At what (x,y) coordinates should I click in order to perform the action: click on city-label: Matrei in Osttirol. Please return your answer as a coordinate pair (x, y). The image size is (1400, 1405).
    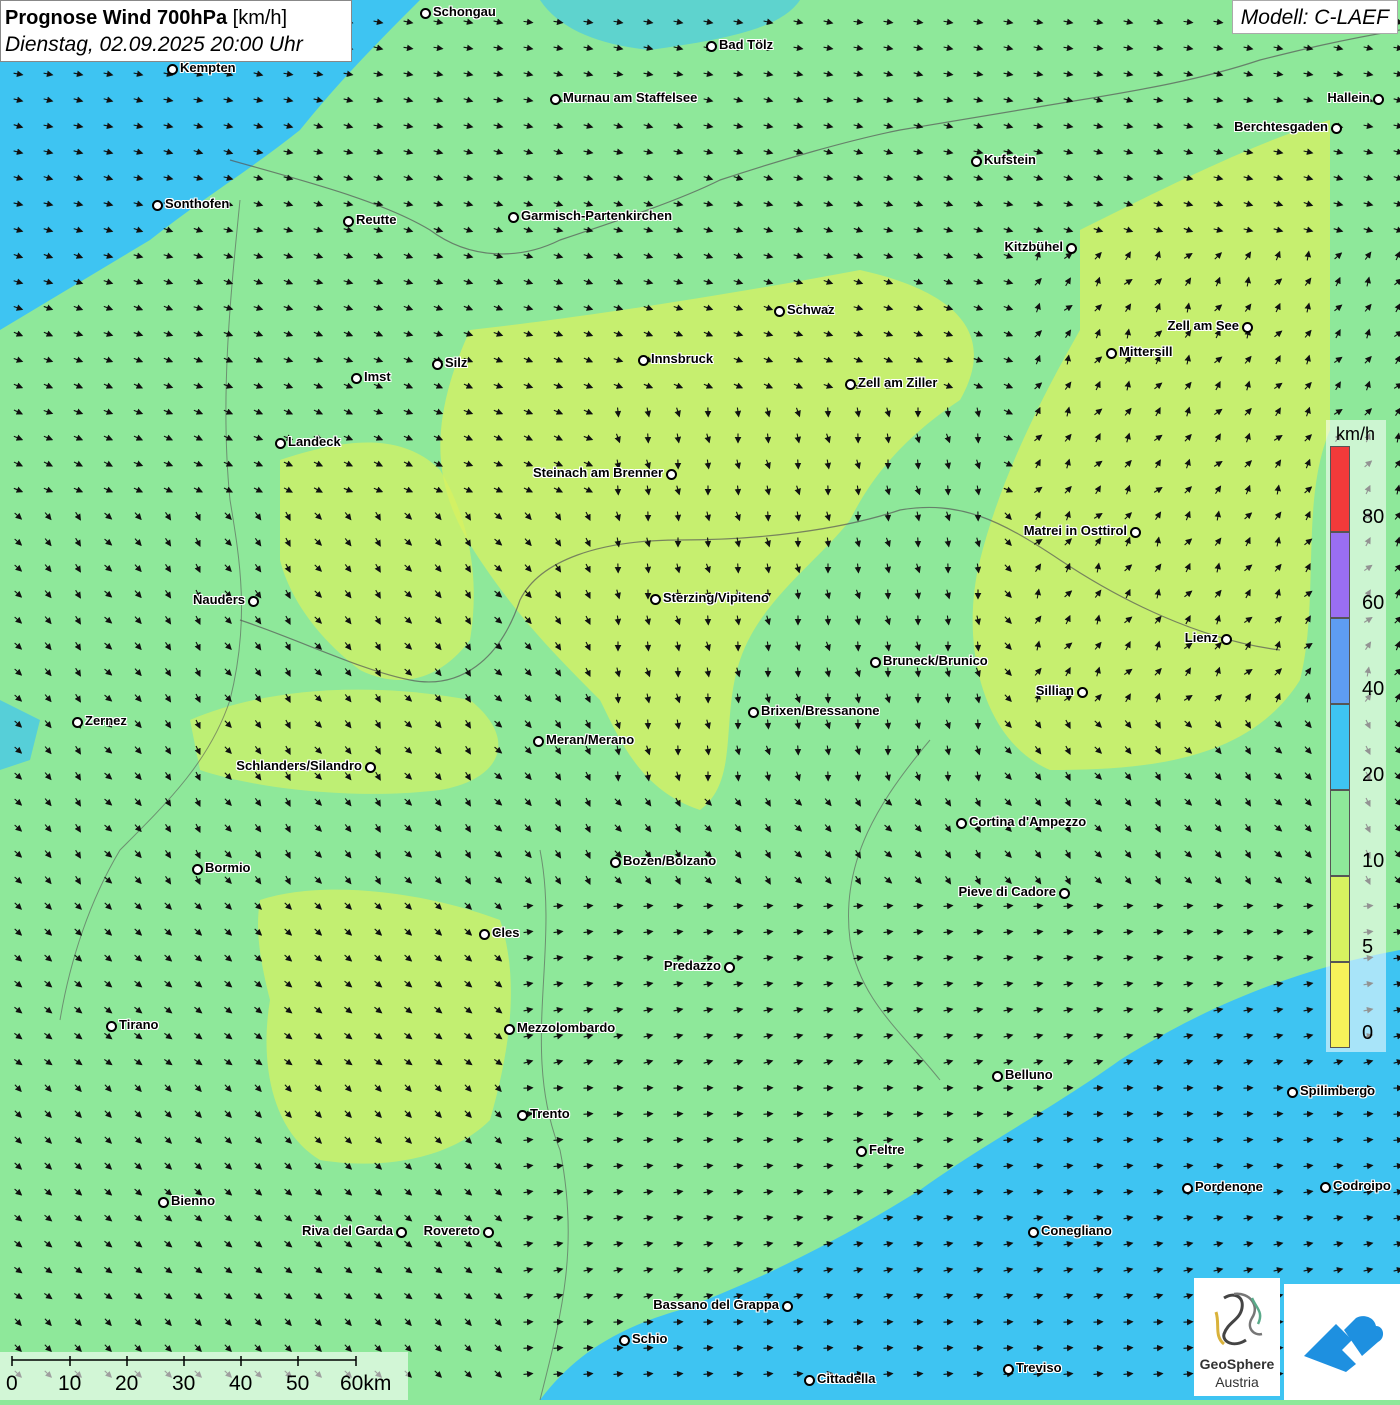
    Looking at the image, I should click on (1075, 530).